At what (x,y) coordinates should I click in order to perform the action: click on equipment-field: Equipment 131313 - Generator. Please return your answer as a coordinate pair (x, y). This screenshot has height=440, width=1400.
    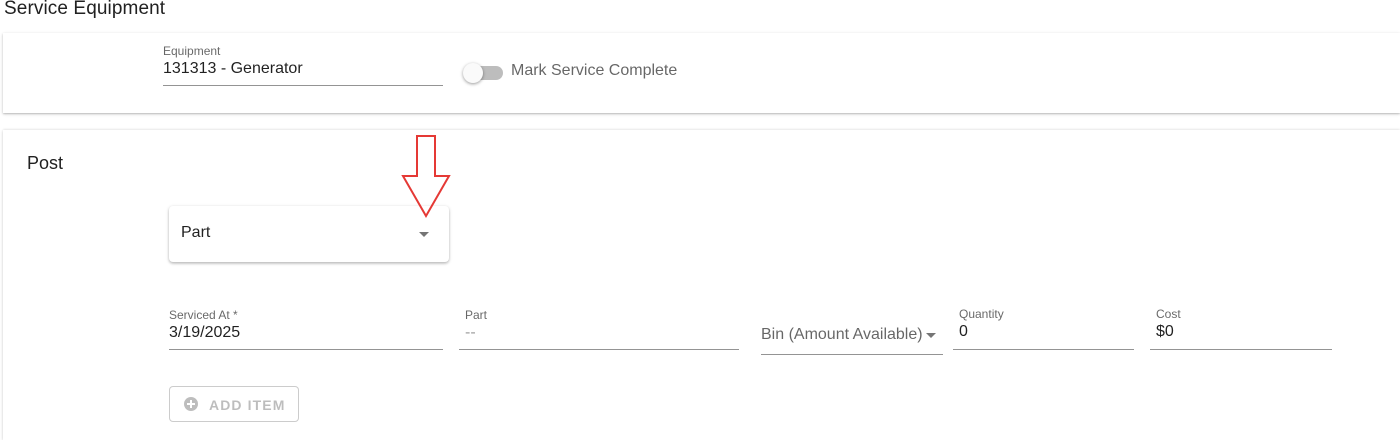
    Looking at the image, I should click on (303, 67).